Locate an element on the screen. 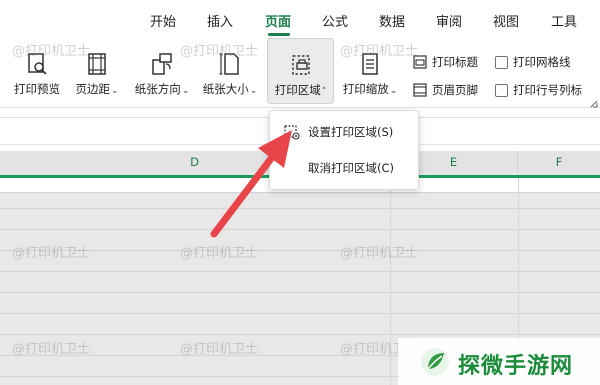  print-gridlines-checkbox: 打印网格线 is located at coordinates (533, 62).